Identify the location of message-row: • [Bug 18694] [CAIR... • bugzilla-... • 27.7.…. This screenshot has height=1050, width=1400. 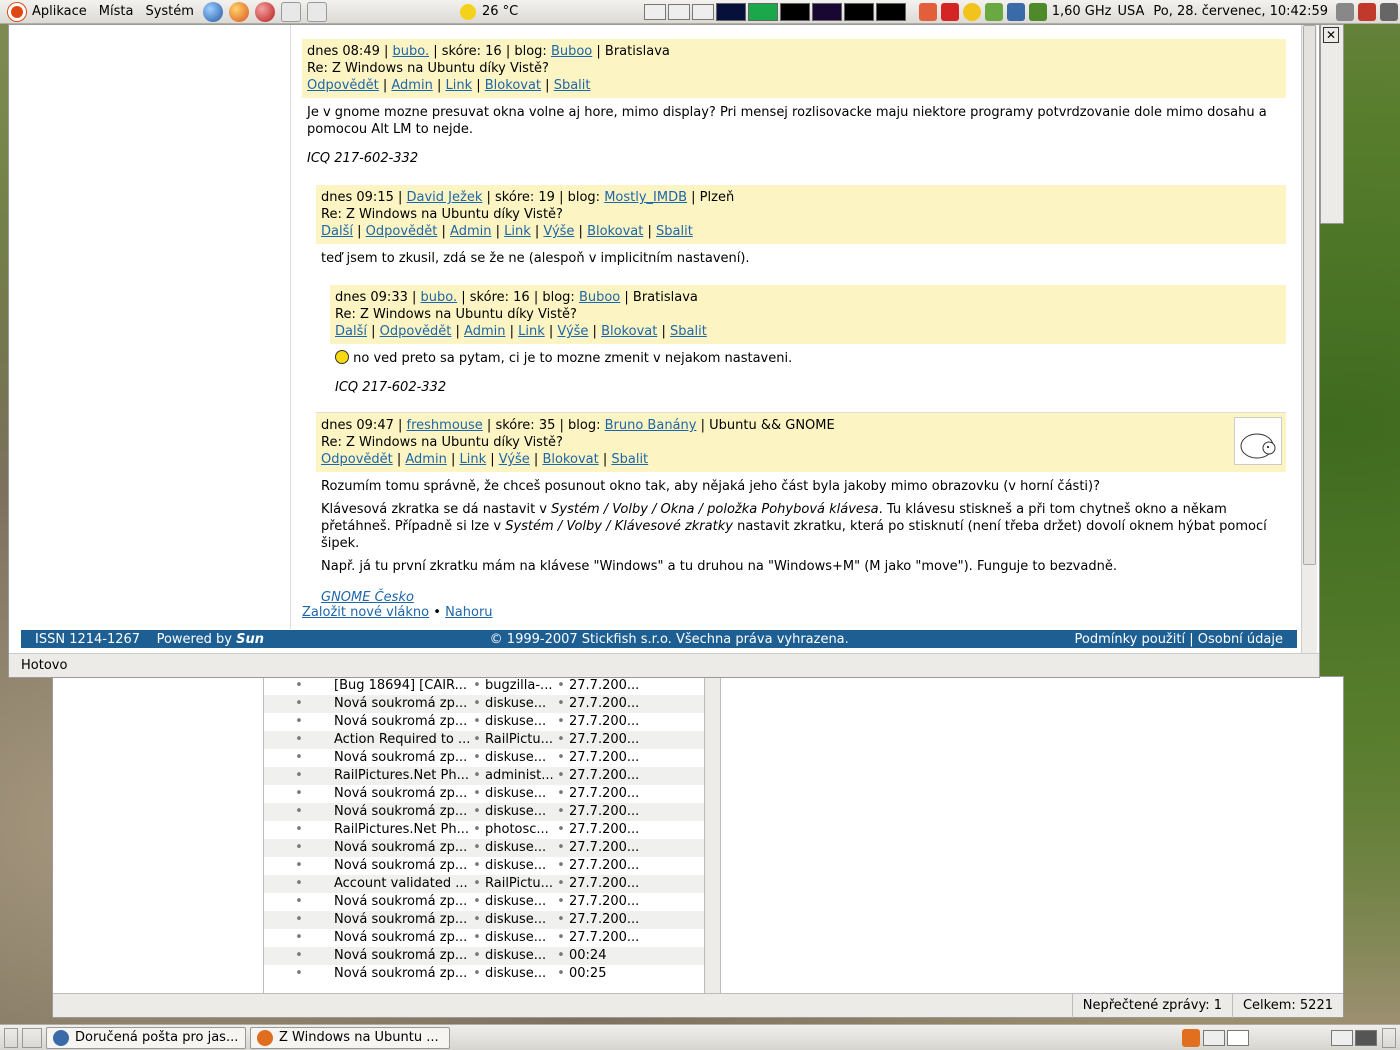
(484, 686).